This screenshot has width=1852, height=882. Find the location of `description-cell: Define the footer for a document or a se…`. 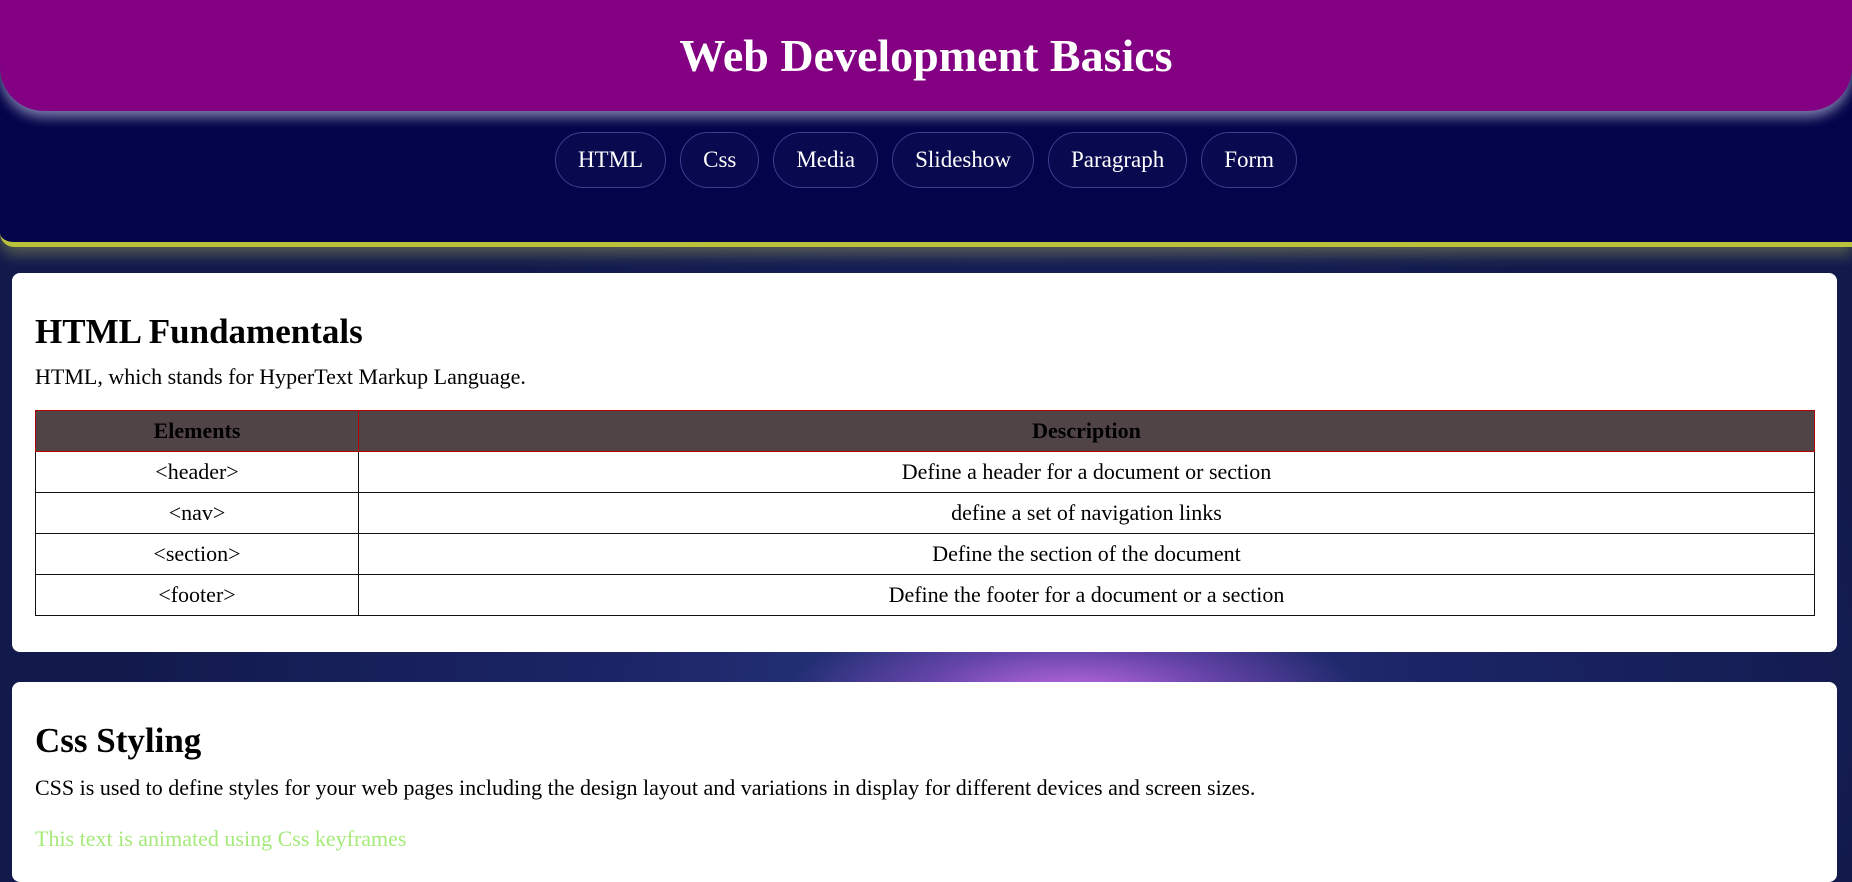

description-cell: Define the footer for a document or a se… is located at coordinates (1086, 595).